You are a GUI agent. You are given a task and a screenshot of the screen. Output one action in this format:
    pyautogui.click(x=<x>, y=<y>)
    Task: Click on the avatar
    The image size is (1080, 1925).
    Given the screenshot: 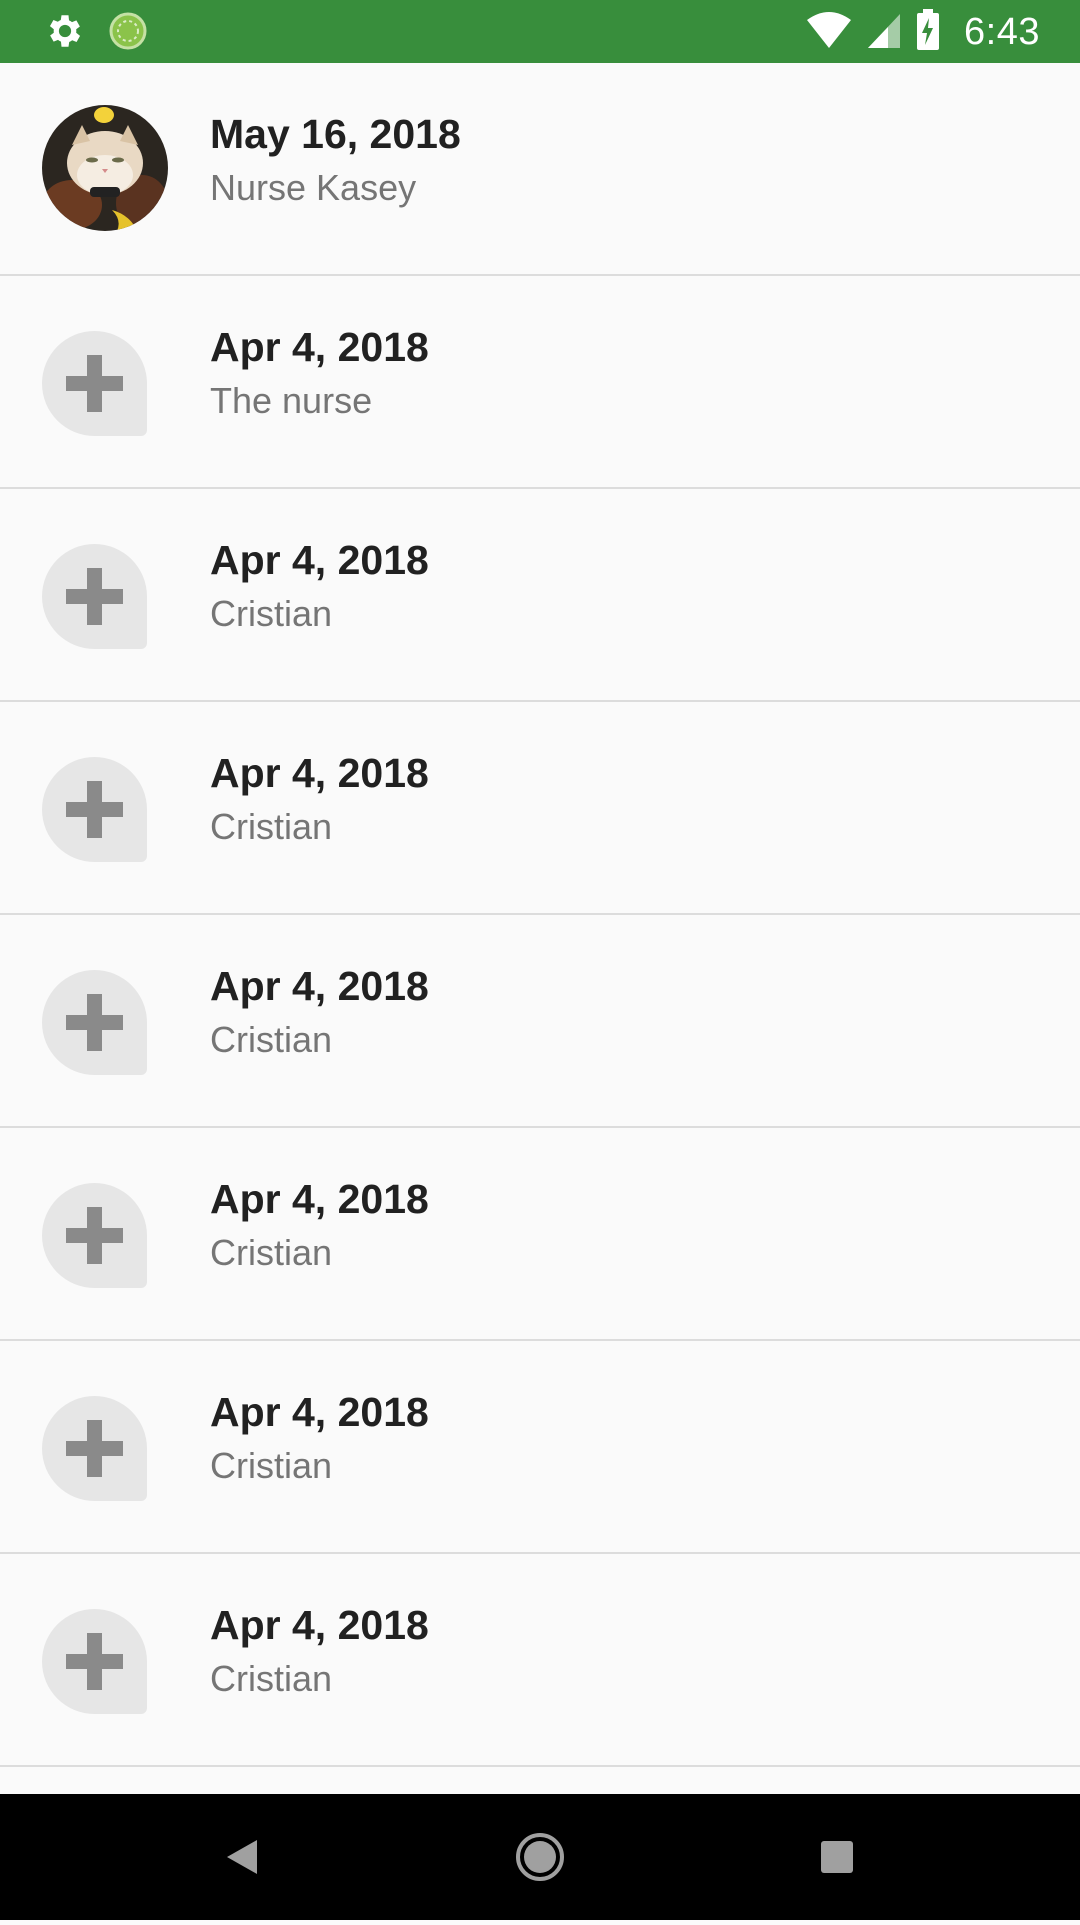 What is the action you would take?
    pyautogui.click(x=105, y=168)
    